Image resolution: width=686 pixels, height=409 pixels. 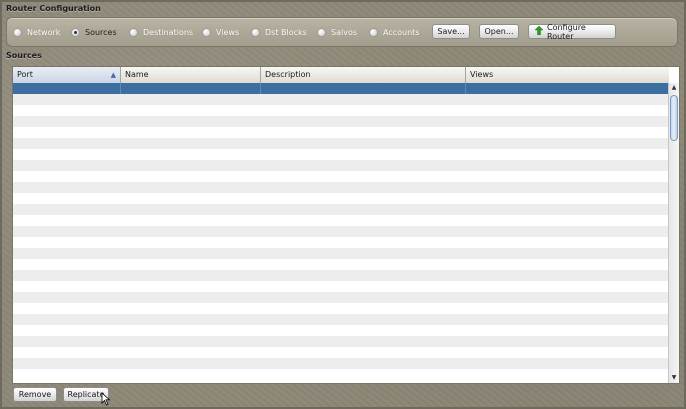 What do you see at coordinates (674, 378) in the screenshot?
I see `scroll-down-icon: ▼` at bounding box center [674, 378].